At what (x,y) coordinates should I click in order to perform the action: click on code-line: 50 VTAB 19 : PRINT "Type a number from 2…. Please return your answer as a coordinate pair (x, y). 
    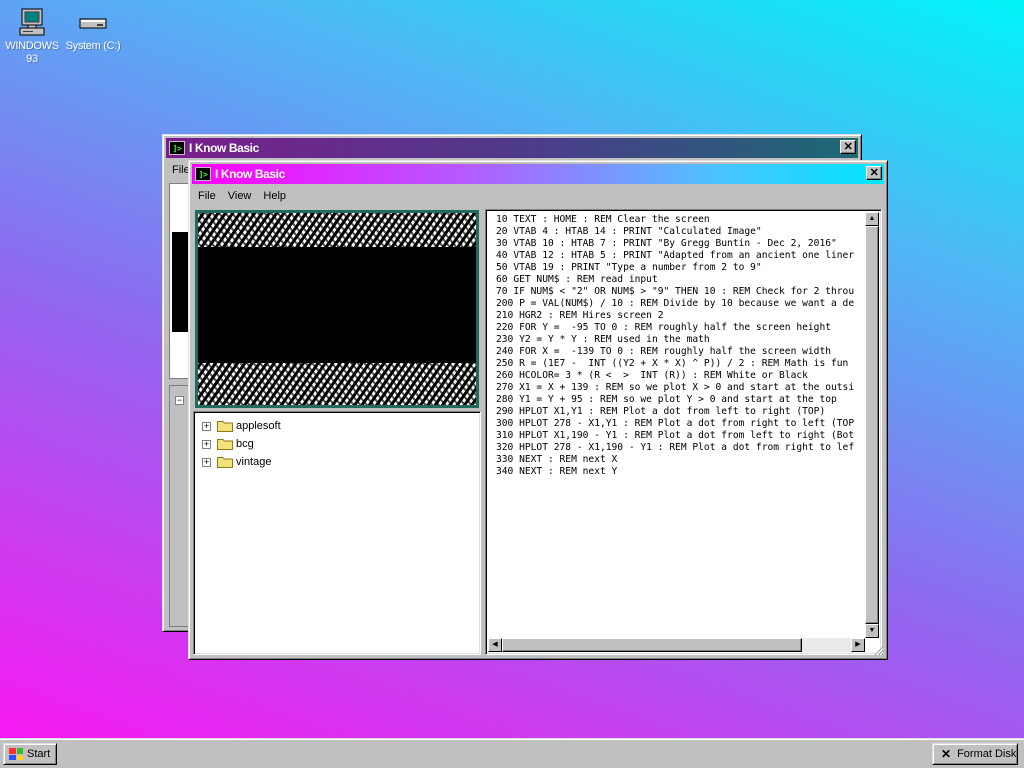
    Looking at the image, I should click on (629, 267).